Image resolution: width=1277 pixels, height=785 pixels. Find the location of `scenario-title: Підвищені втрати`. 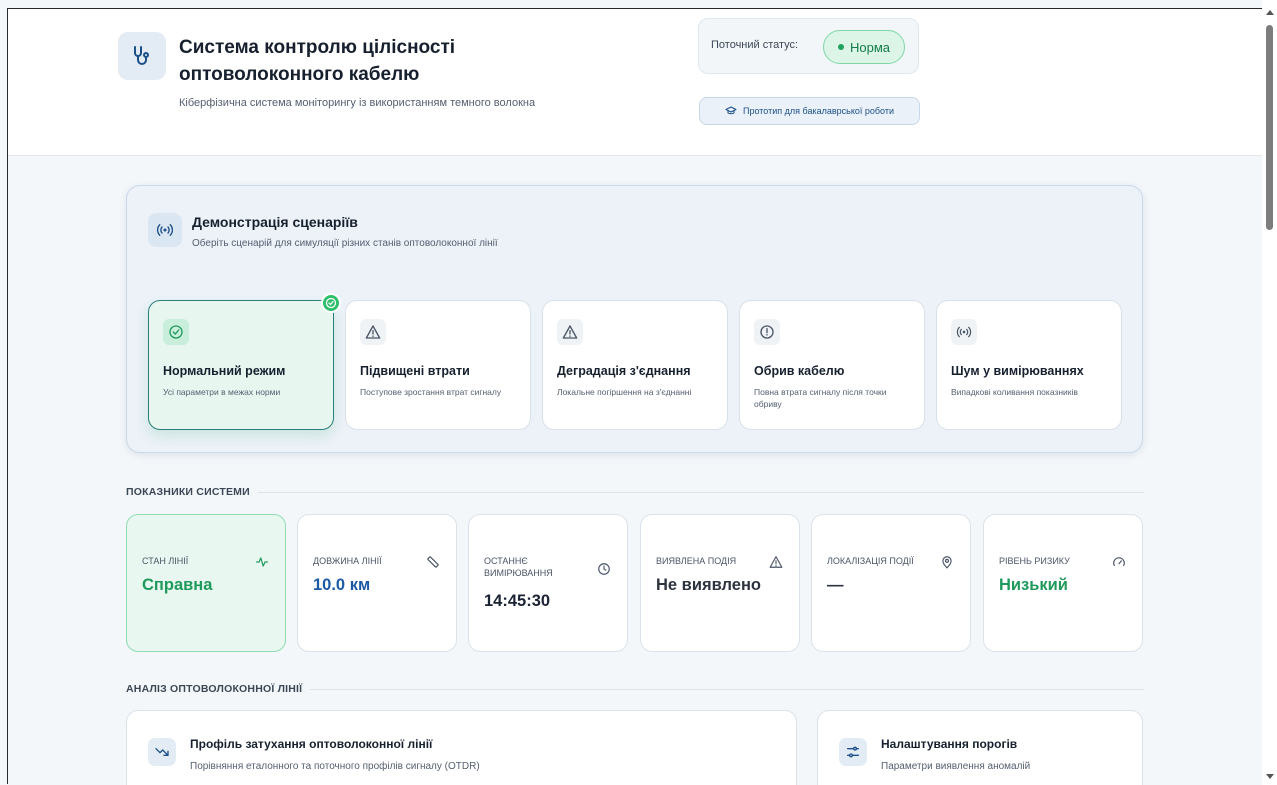

scenario-title: Підвищені втрати is located at coordinates (415, 371).